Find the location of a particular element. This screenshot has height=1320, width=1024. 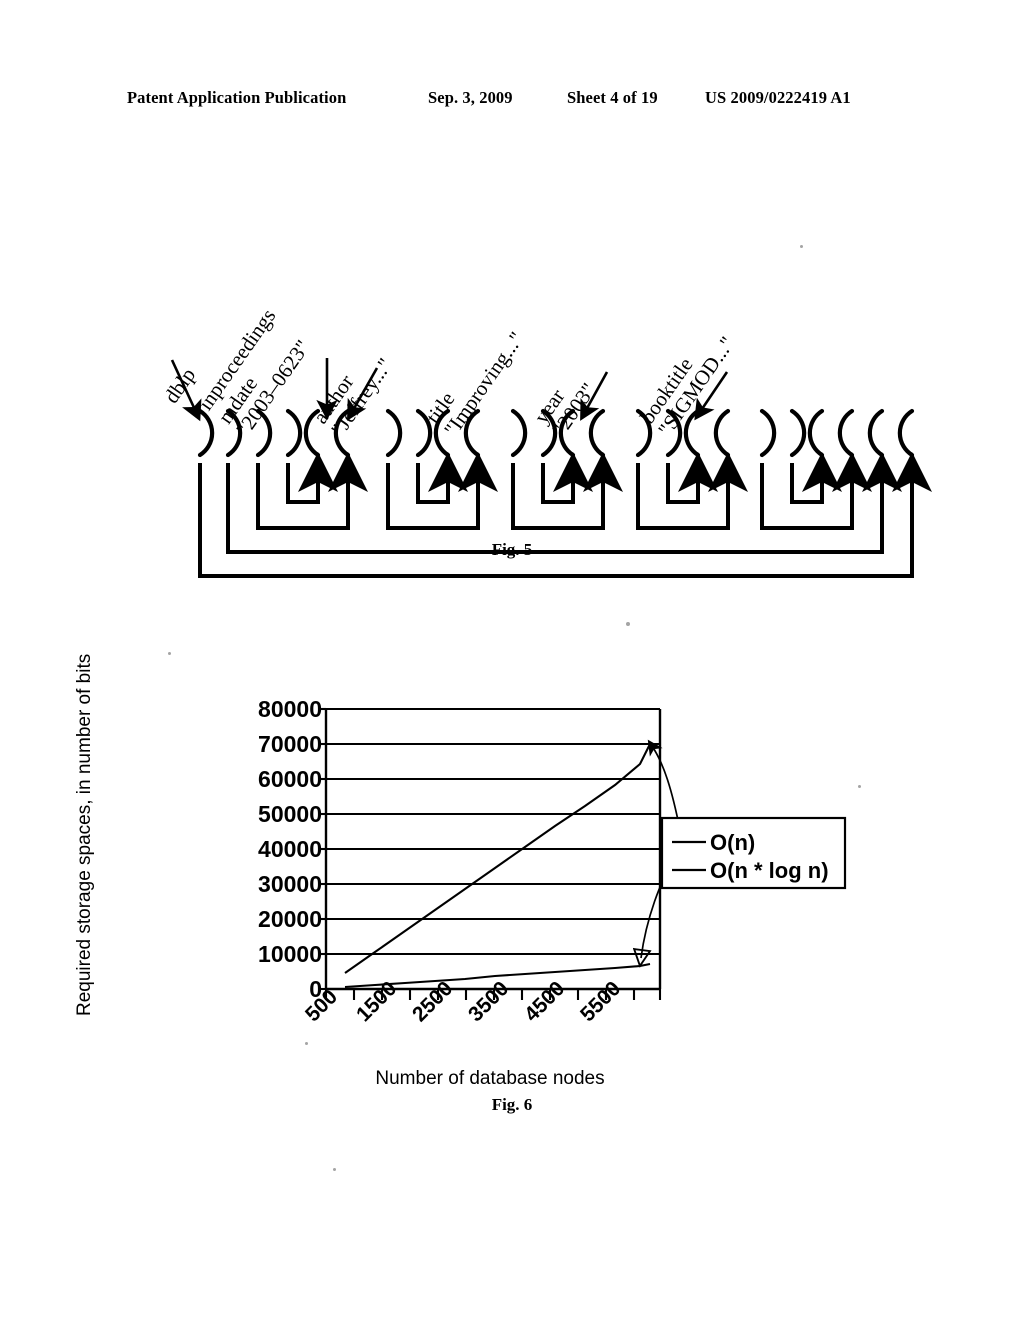

fig5-label-pointers is located at coordinates (449, 390).